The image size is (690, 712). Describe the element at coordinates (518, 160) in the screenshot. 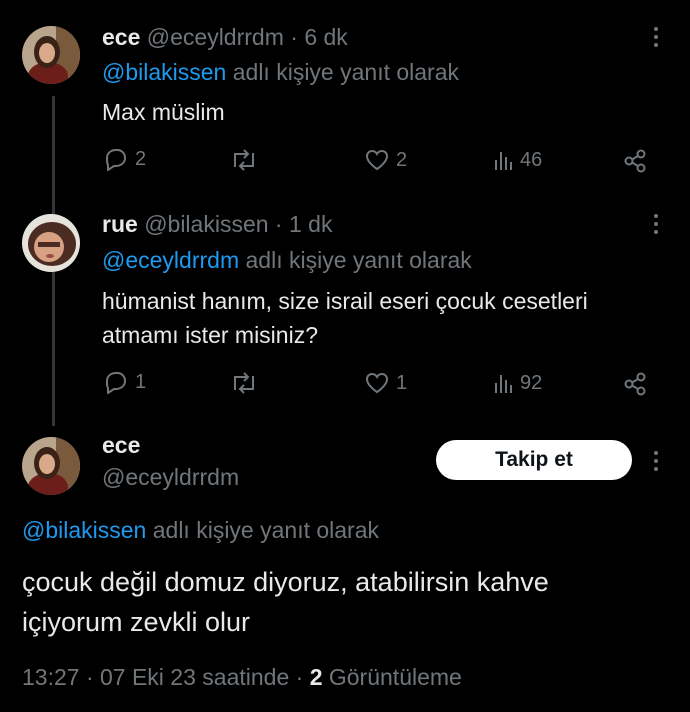

I see `views-button: 46` at that location.